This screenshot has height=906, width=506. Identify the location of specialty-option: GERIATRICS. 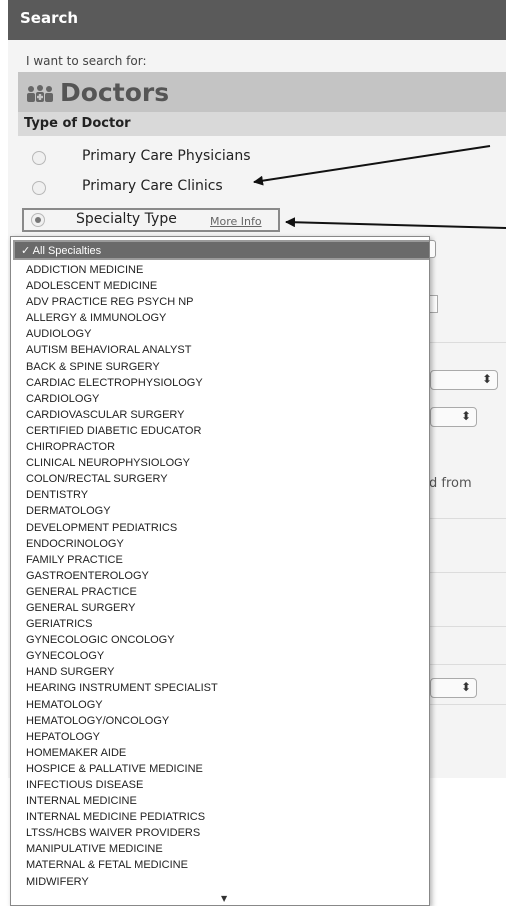
(220, 624).